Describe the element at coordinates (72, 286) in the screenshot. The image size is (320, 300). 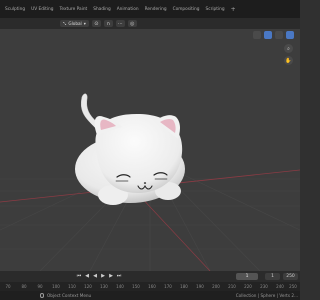
I see `ruler-tick: 110` at that location.